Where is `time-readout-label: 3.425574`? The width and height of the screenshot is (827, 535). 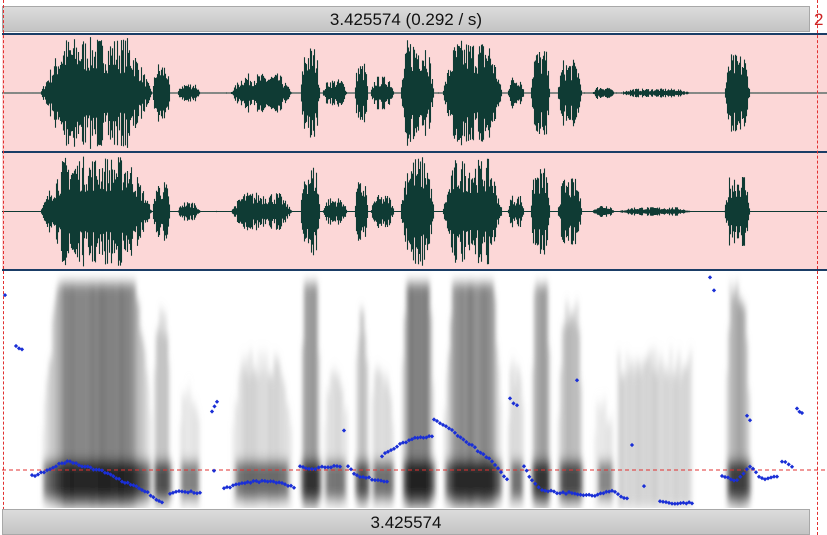
time-readout-label: 3.425574 is located at coordinates (406, 522).